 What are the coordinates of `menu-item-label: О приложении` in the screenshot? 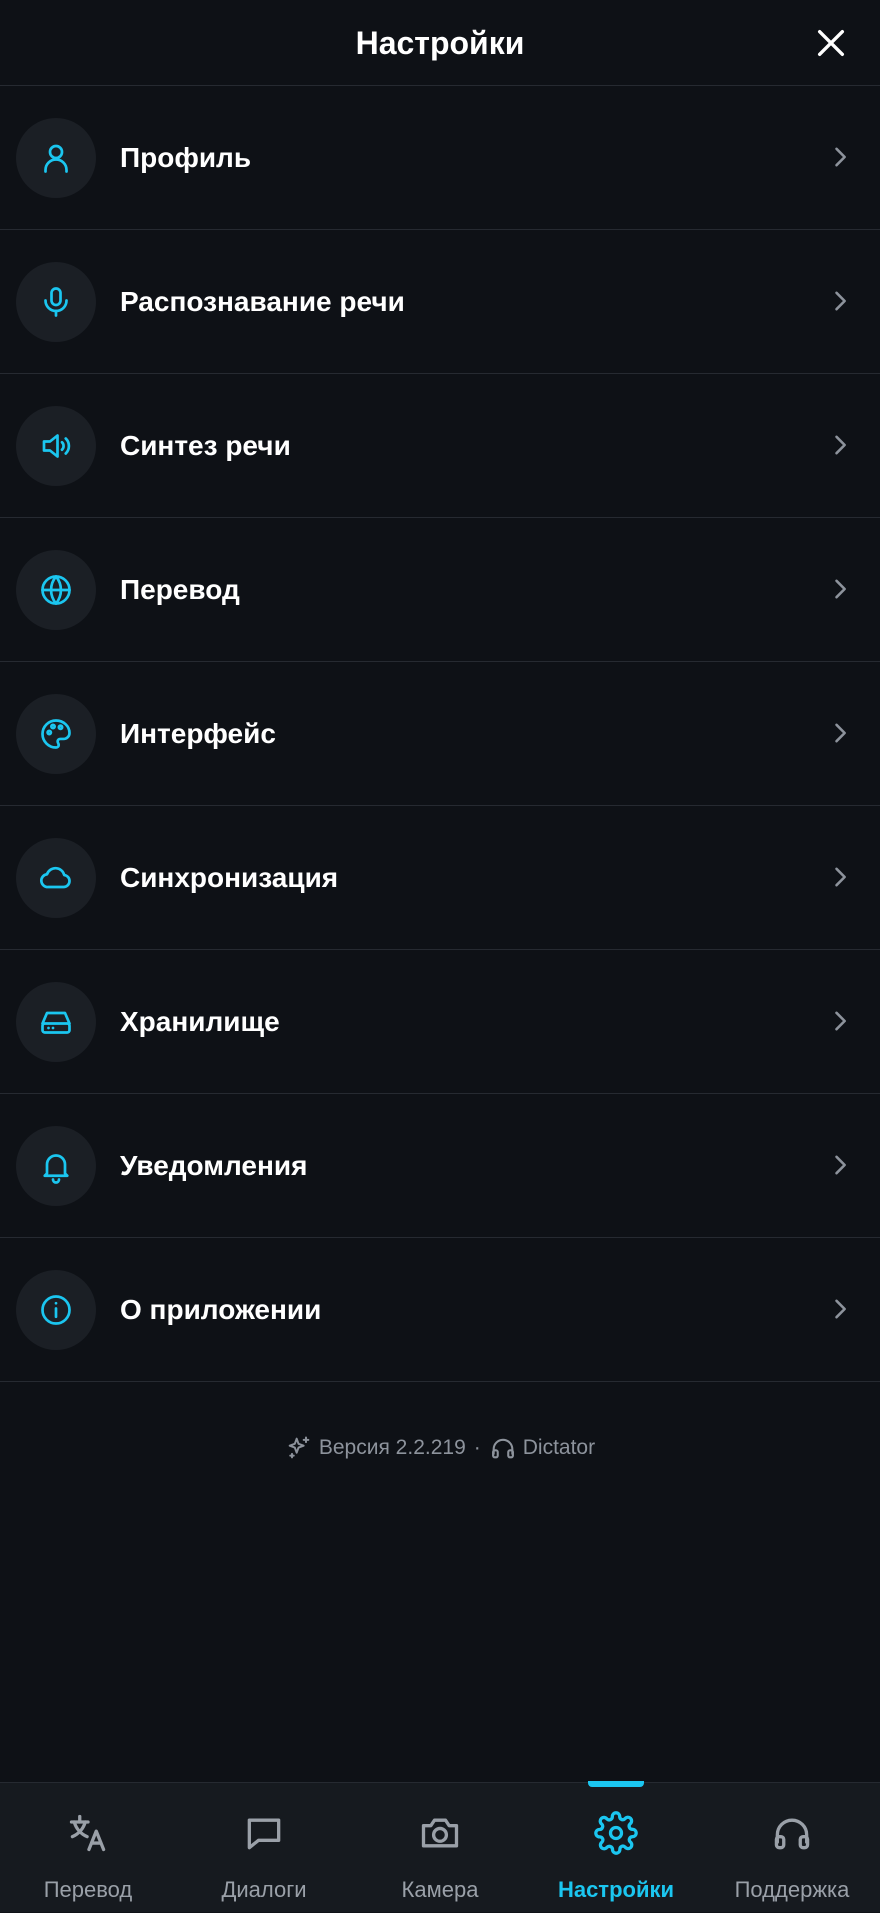 It's located at (221, 1309).